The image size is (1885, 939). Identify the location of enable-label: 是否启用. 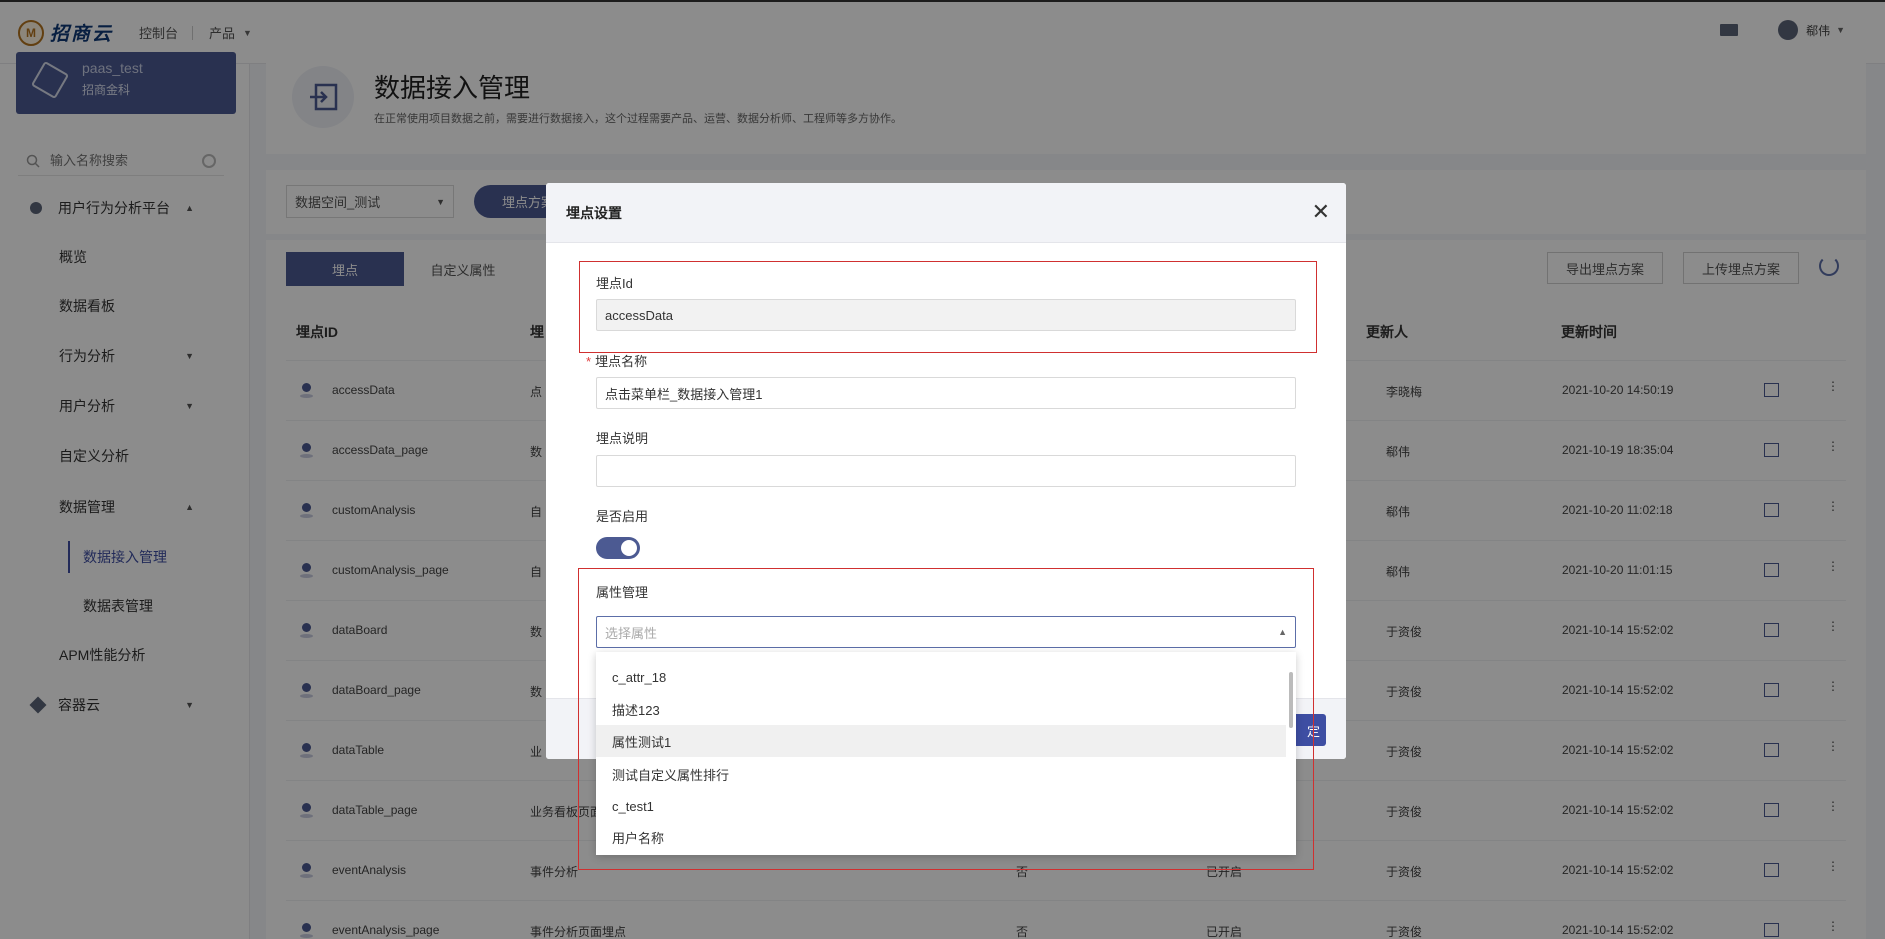
(622, 516).